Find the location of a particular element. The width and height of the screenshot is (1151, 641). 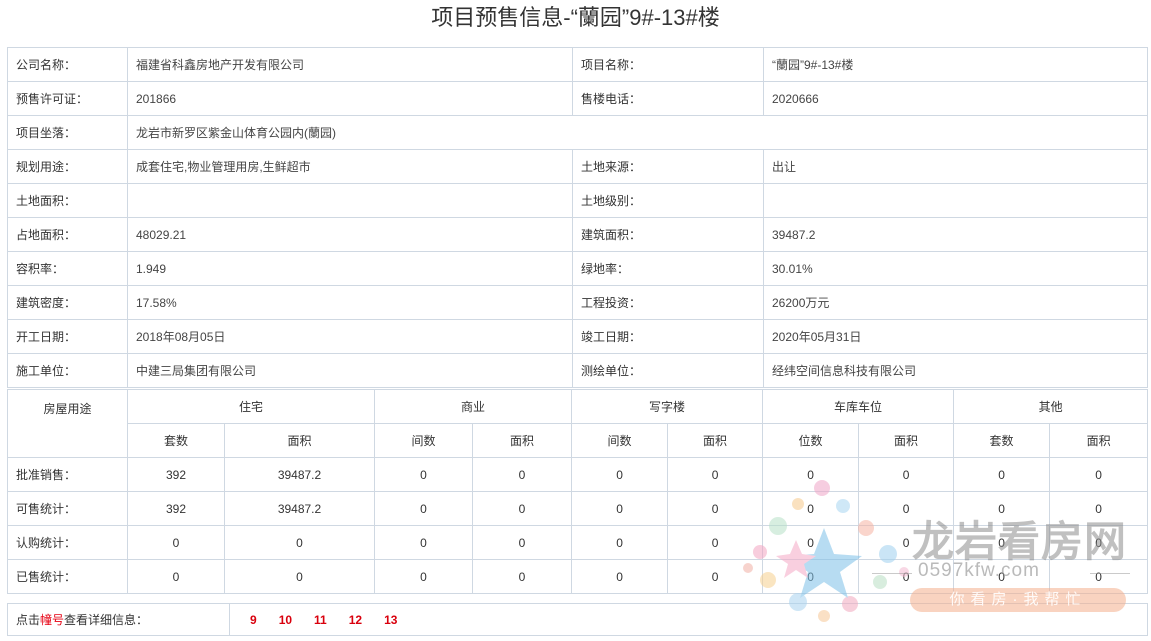

stats-row-label: 已售统计： is located at coordinates (67, 576).